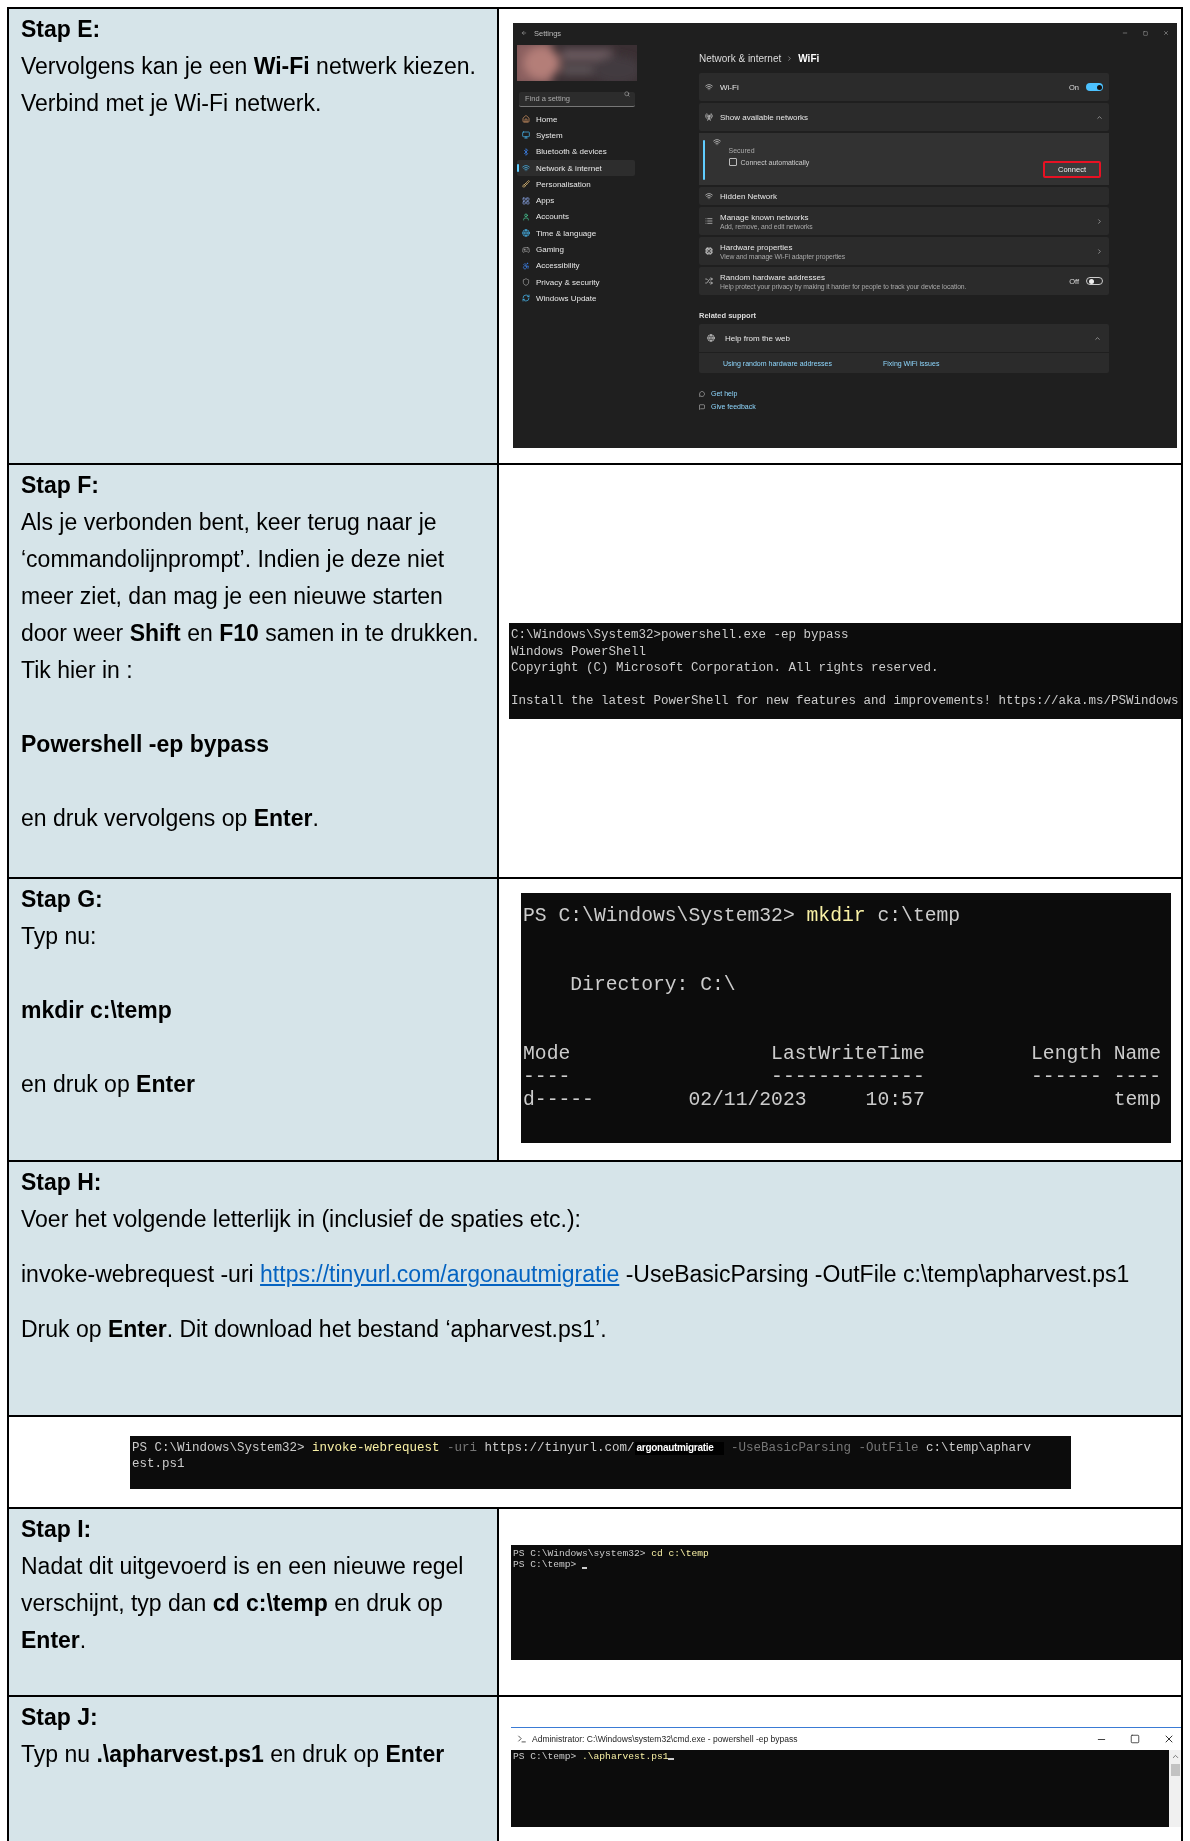 The height and width of the screenshot is (1841, 1190). Describe the element at coordinates (170, 818) in the screenshot. I see `instruction-text: en druk vervolgens op Enter.` at that location.